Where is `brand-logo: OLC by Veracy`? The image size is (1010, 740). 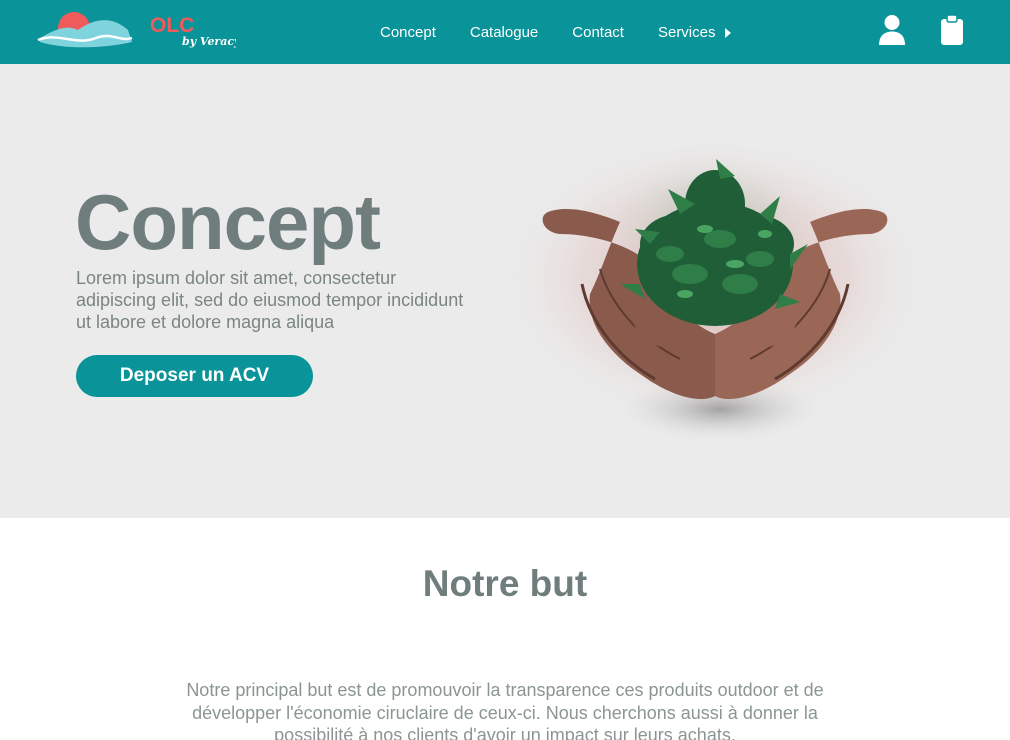 brand-logo: OLC by Veracy is located at coordinates (136, 31).